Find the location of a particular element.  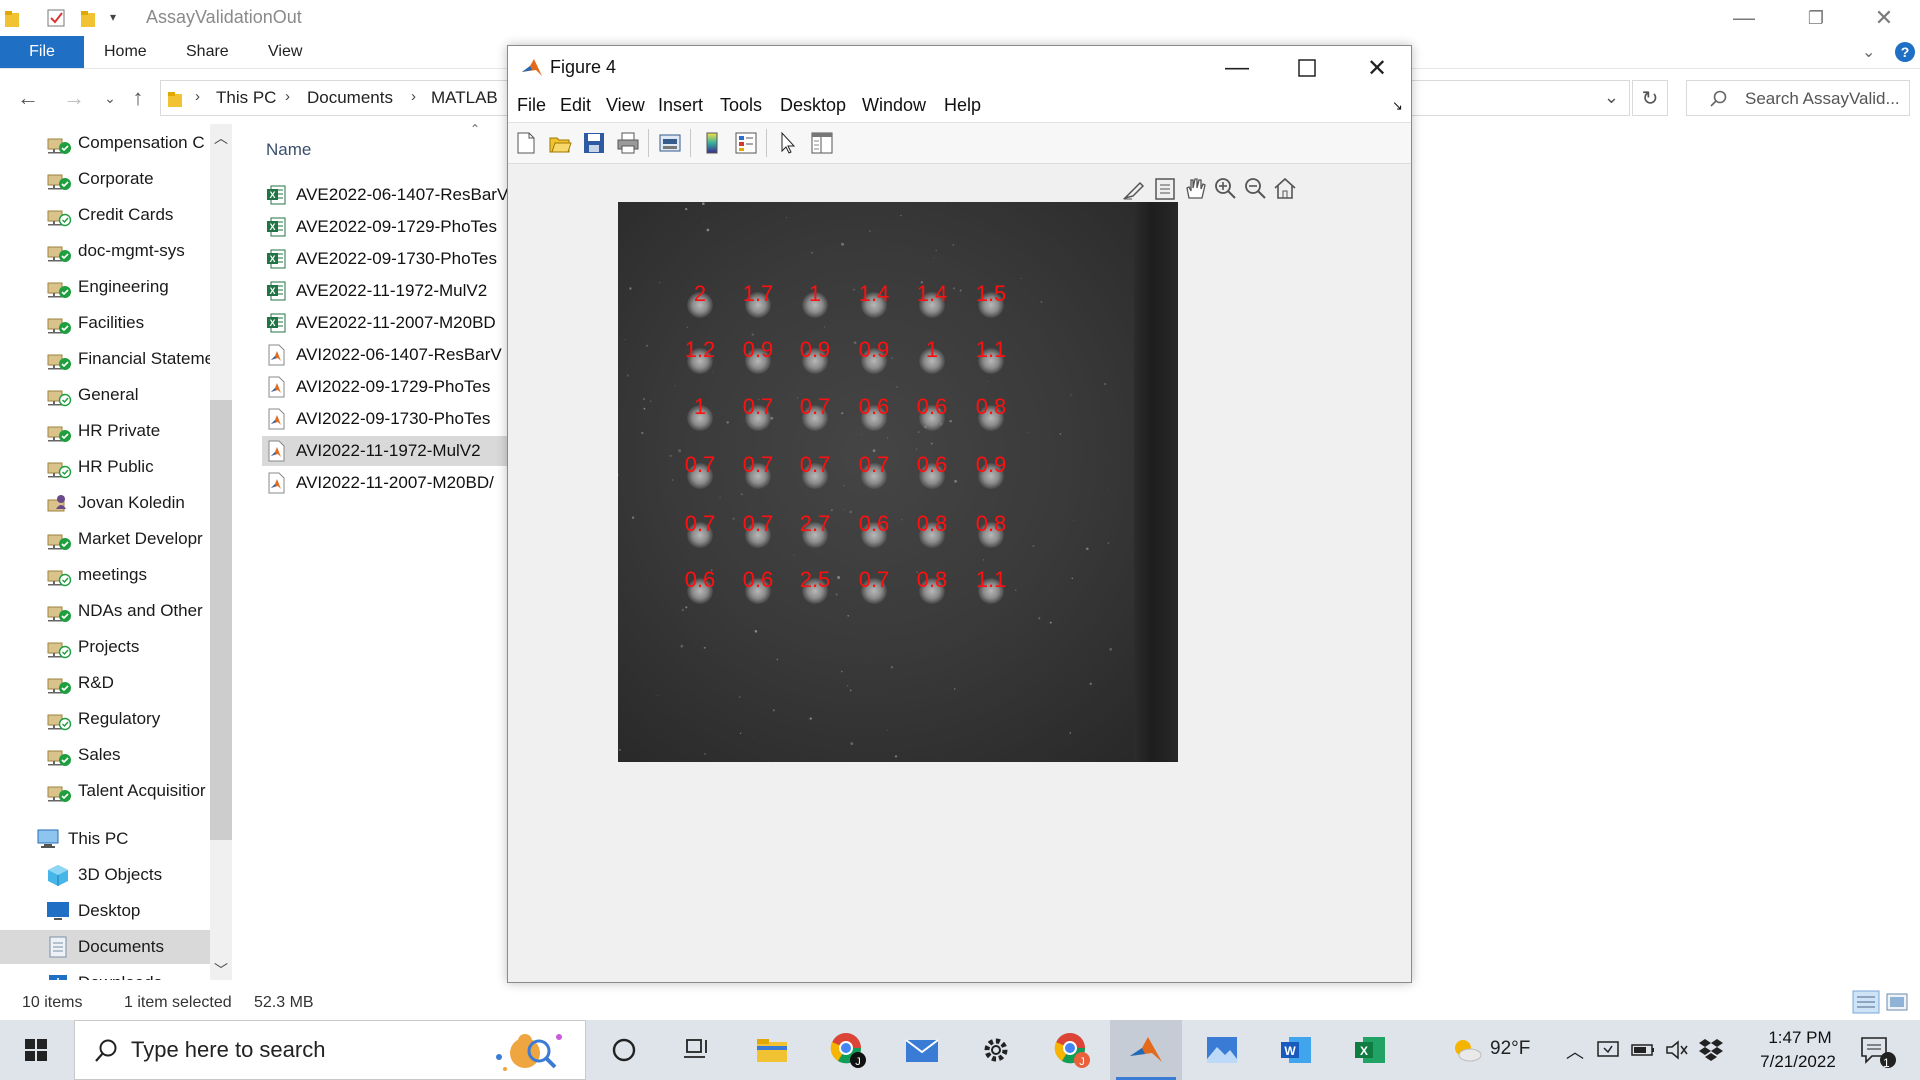

zoom-out-icon is located at coordinates (1255, 189).